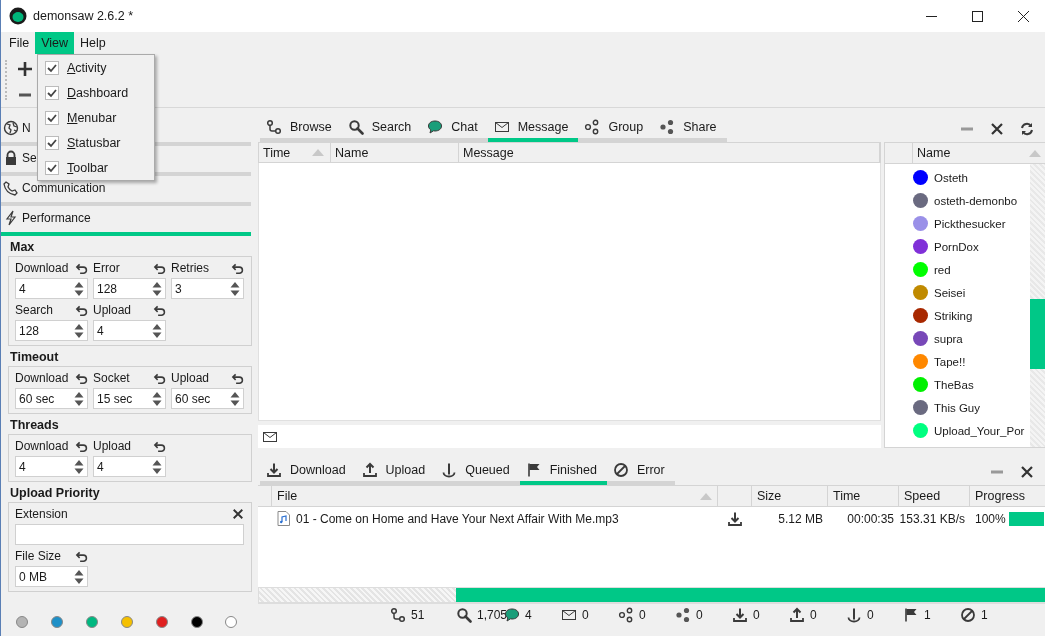  Describe the element at coordinates (979, 430) in the screenshot. I see `user-name: Upload_Your_Por` at that location.